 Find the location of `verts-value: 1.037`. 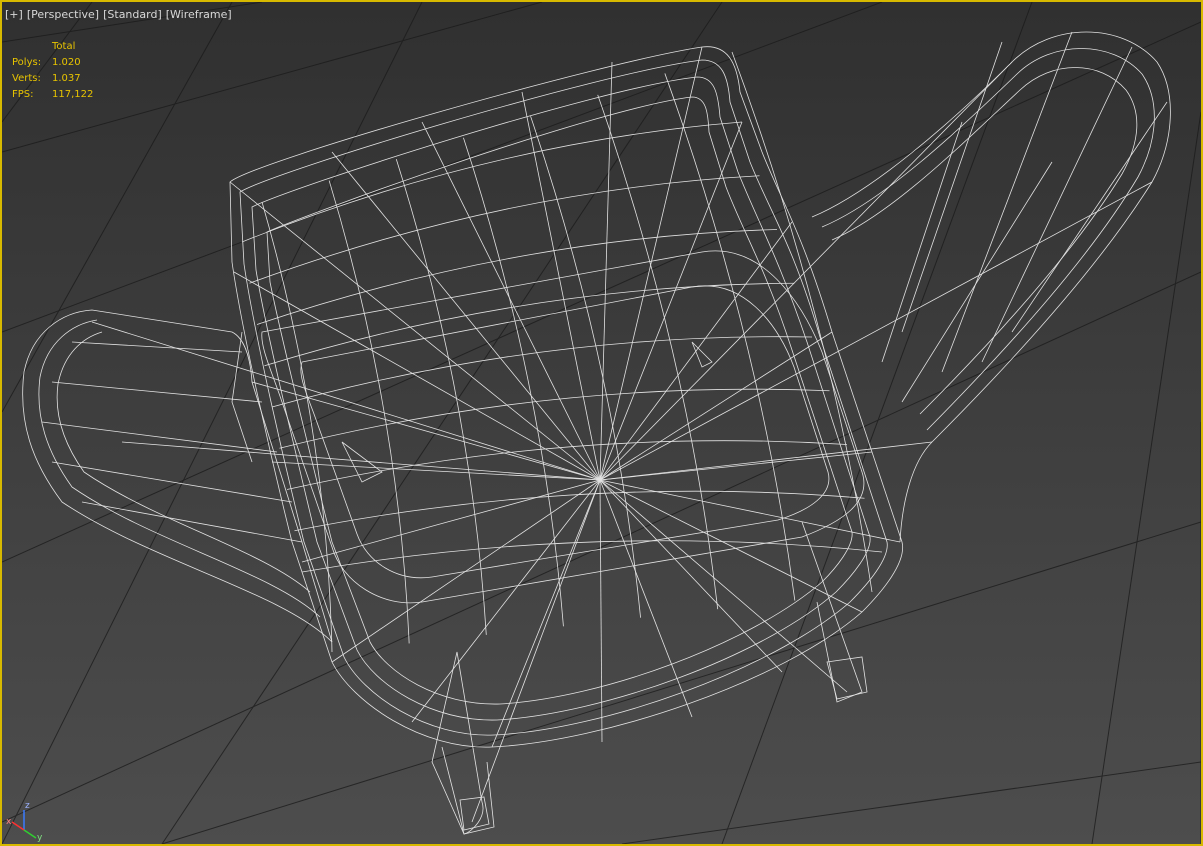

verts-value: 1.037 is located at coordinates (66, 78).